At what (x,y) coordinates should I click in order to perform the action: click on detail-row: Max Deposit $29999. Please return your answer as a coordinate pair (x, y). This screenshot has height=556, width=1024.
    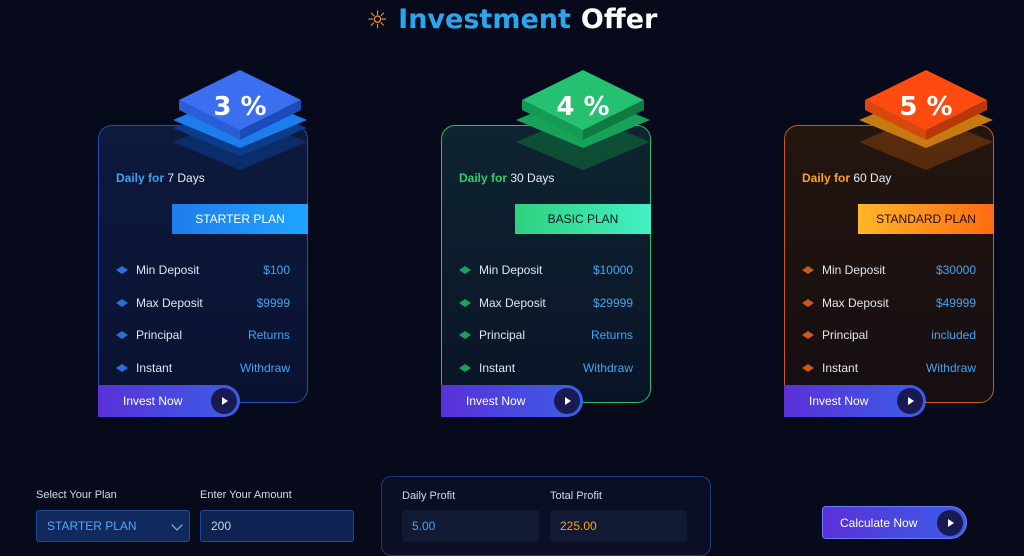
    Looking at the image, I should click on (546, 303).